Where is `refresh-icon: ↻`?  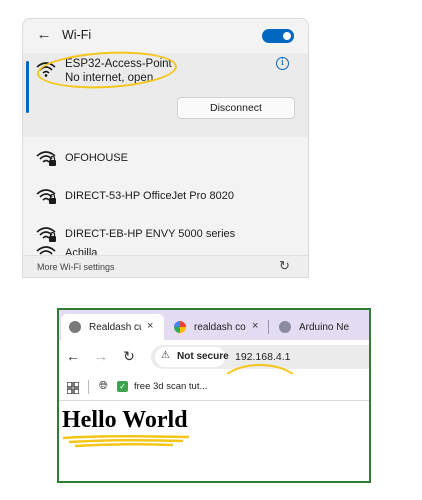 refresh-icon: ↻ is located at coordinates (286, 266).